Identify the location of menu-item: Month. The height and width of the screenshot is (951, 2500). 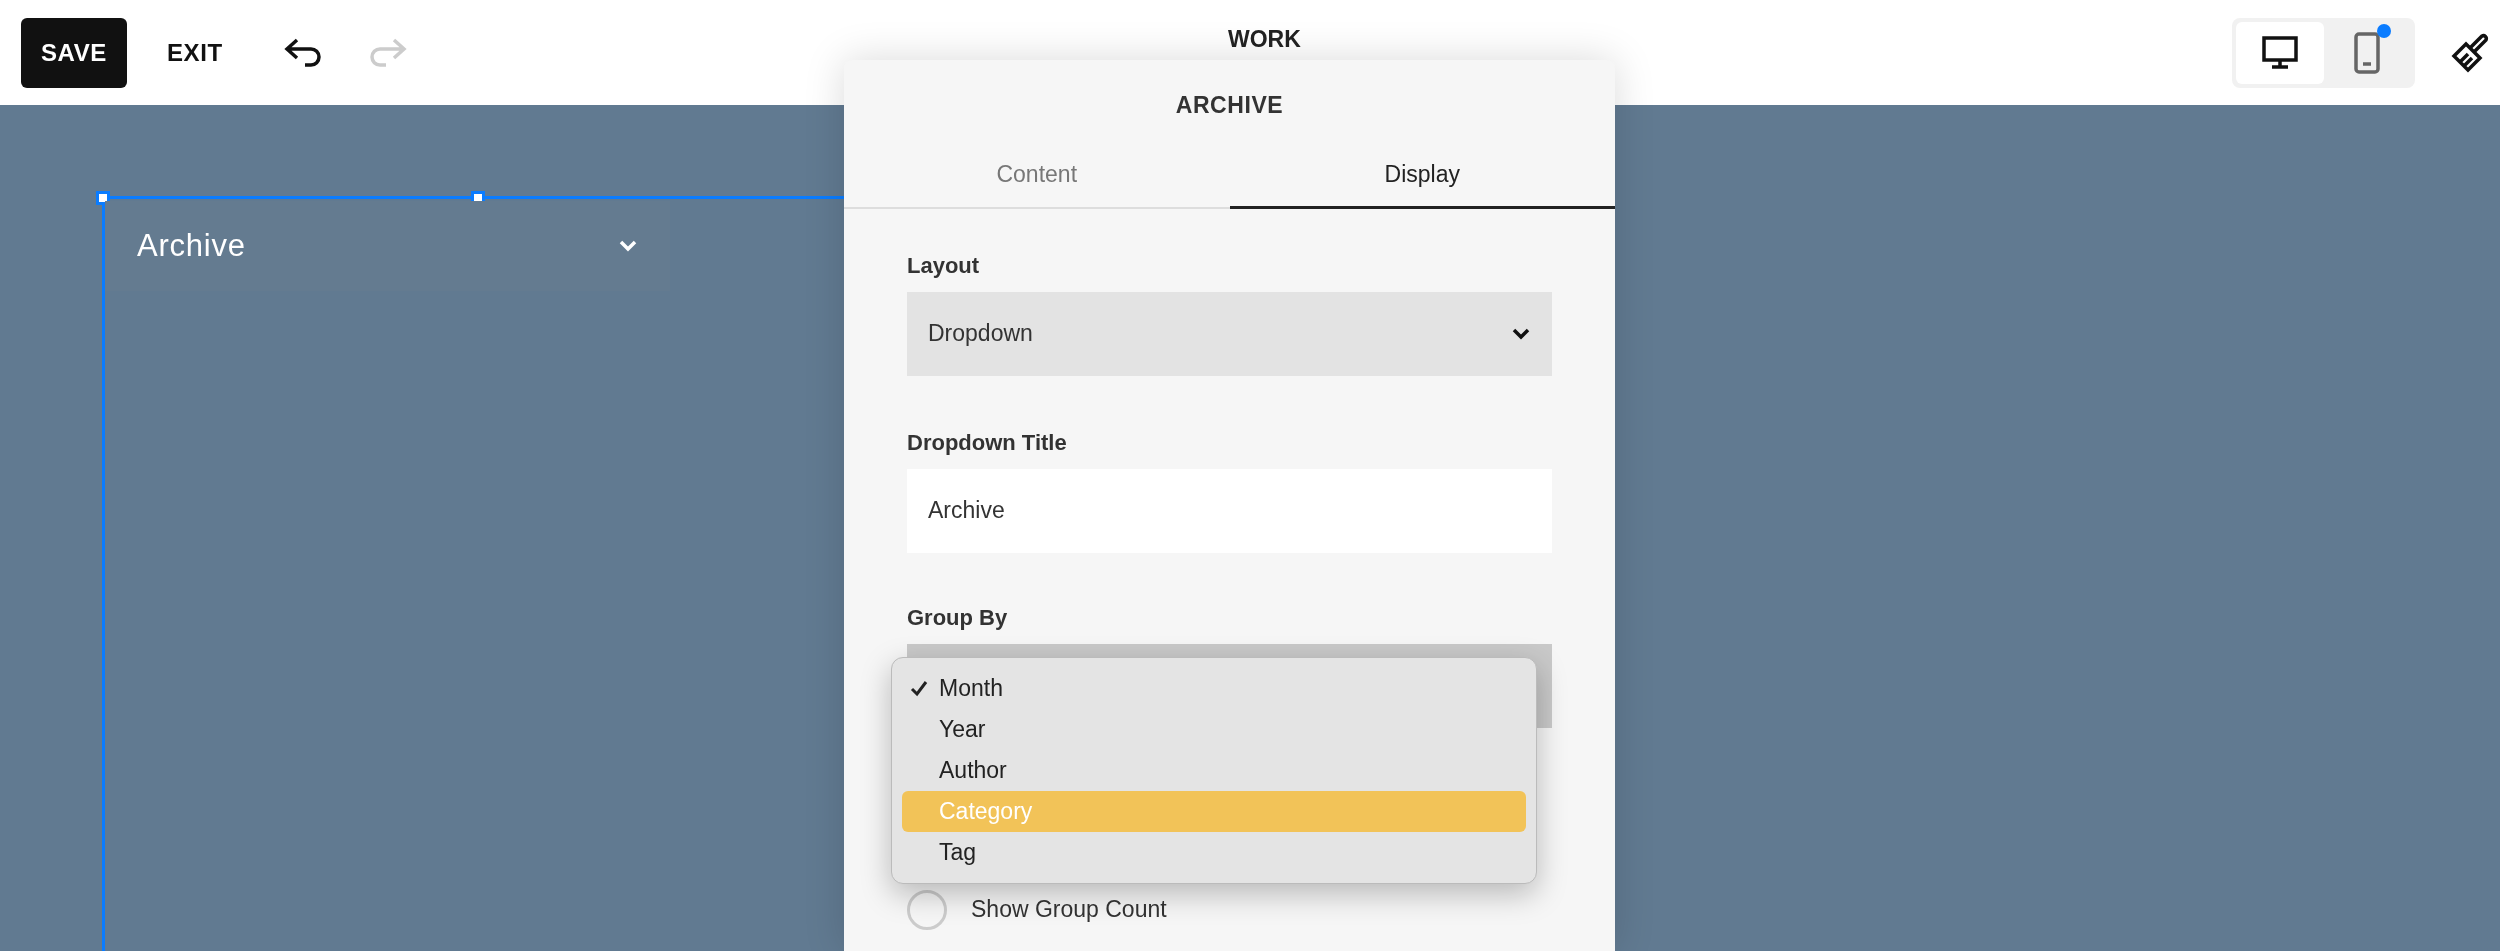
(1214, 688).